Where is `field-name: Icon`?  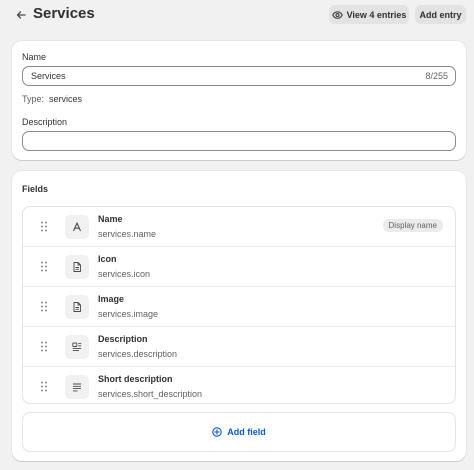
field-name: Icon is located at coordinates (107, 259).